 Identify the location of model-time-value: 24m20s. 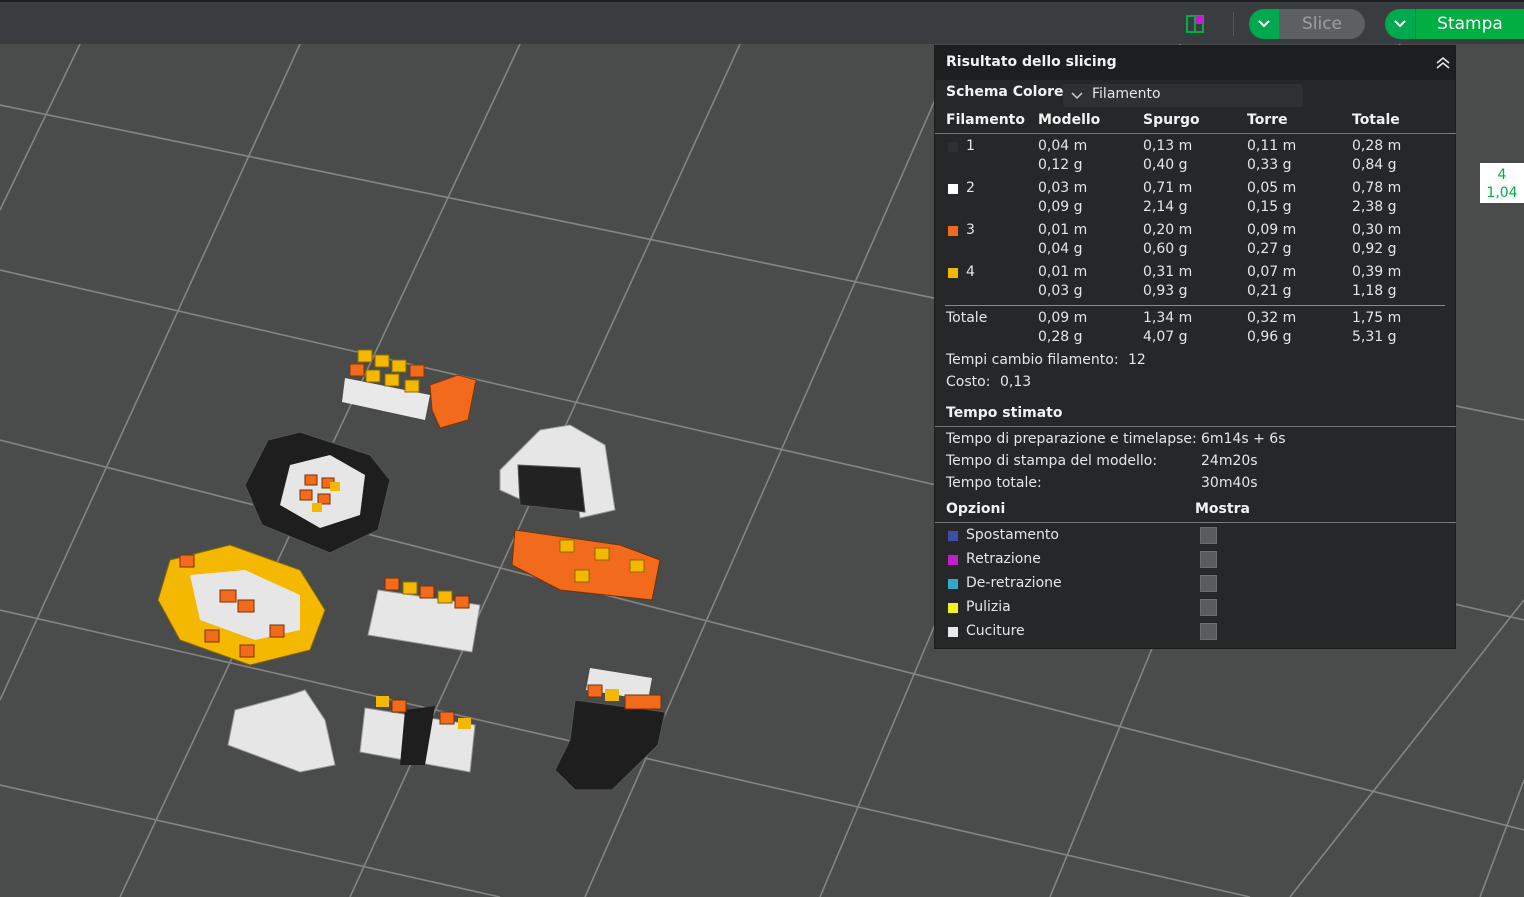
(1229, 461).